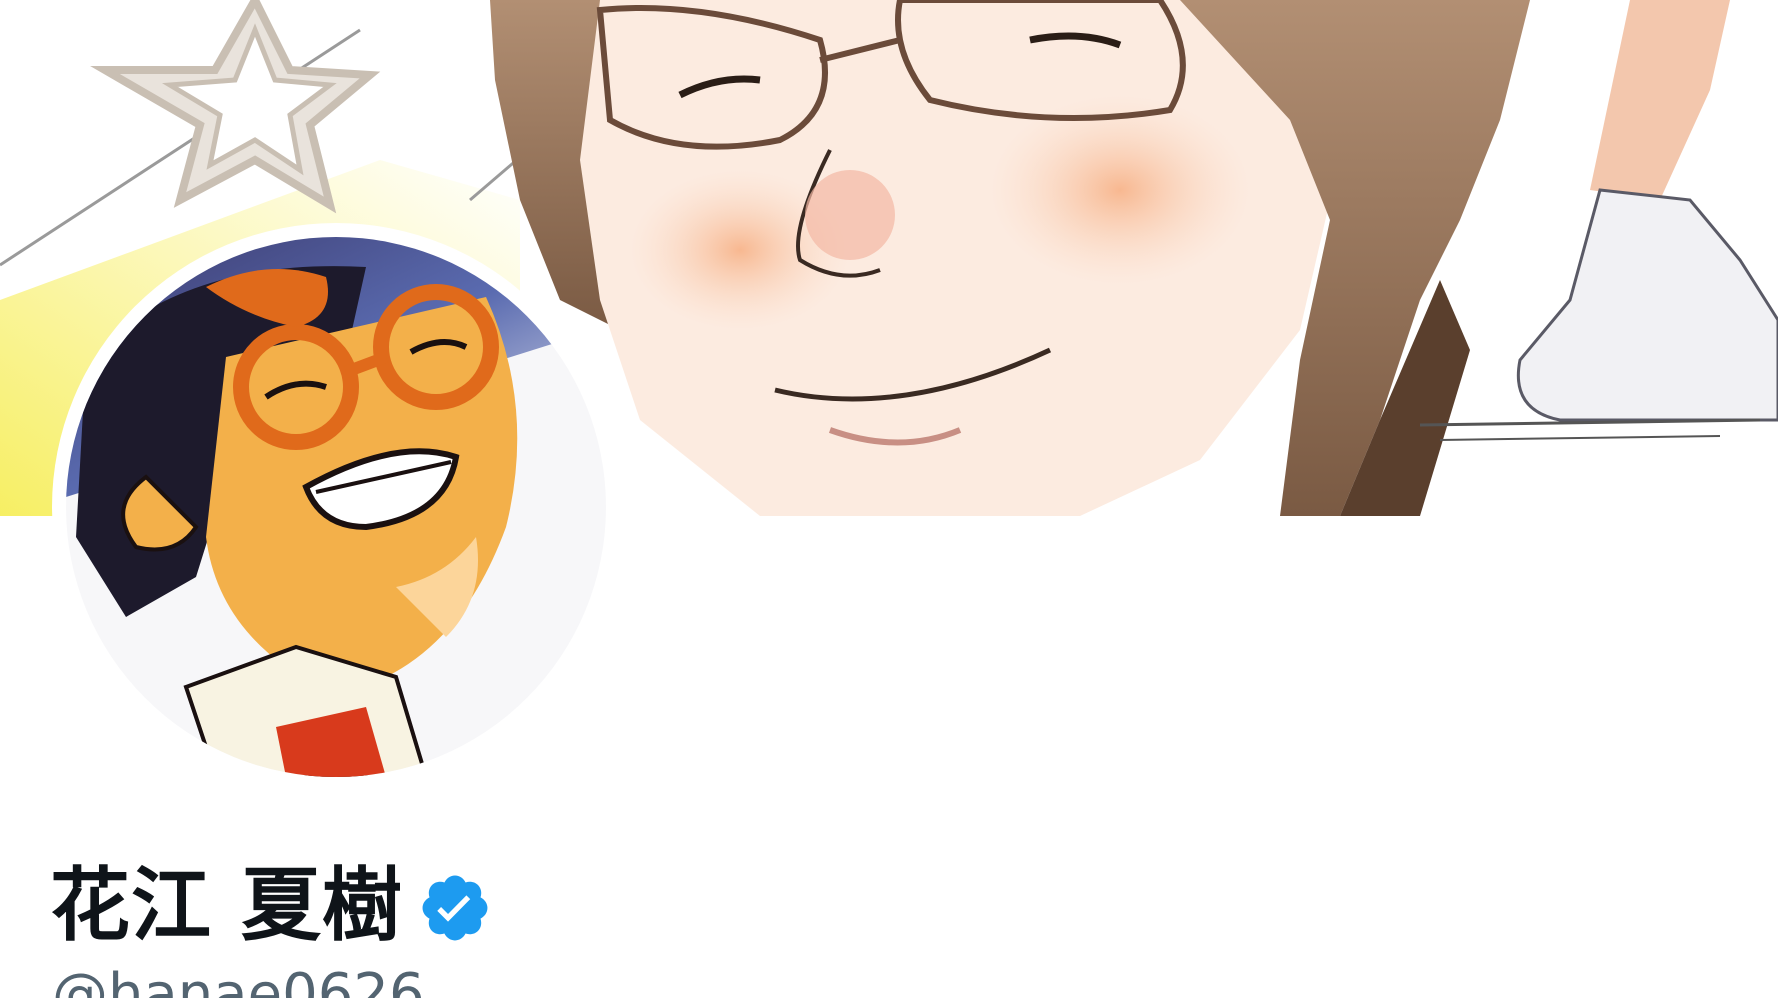 Image resolution: width=1778 pixels, height=998 pixels. Describe the element at coordinates (226, 905) in the screenshot. I see `profile-display-name: 花江 夏樹` at that location.